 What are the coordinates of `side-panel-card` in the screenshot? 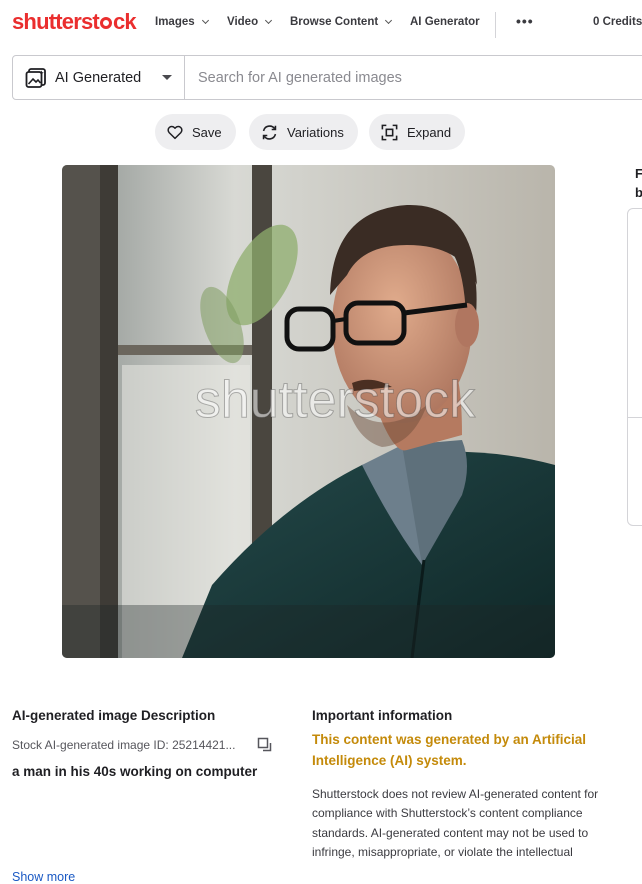 It's located at (634, 367).